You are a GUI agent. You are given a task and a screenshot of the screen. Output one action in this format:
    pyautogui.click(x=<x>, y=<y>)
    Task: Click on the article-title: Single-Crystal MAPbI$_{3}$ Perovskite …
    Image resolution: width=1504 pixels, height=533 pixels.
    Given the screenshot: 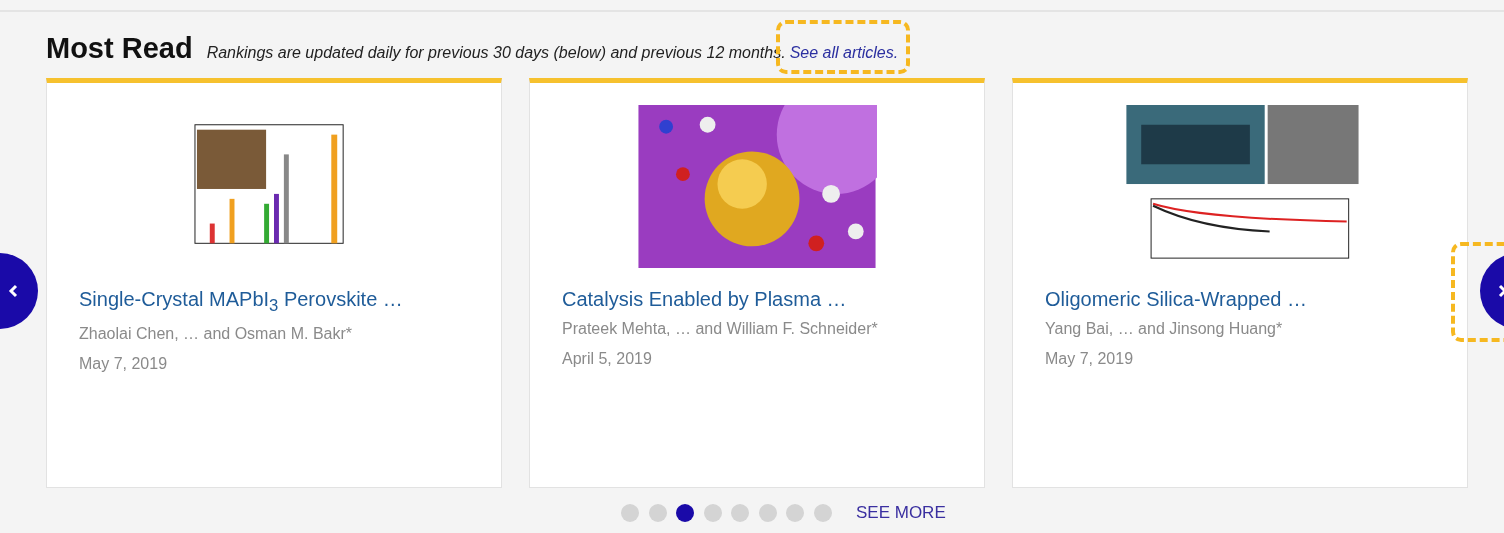 What is the action you would take?
    pyautogui.click(x=241, y=302)
    